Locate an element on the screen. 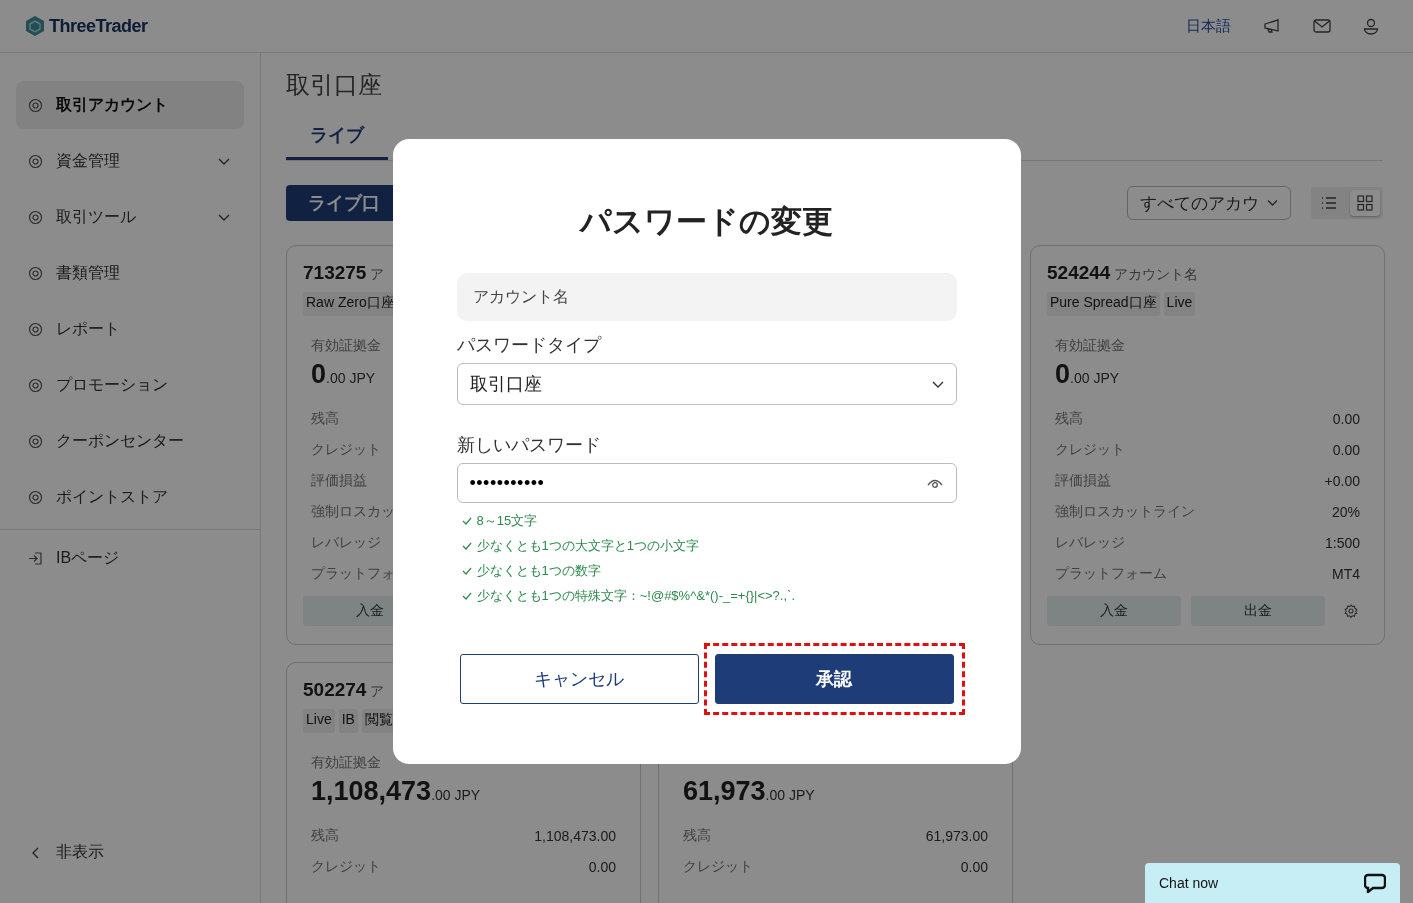 Image resolution: width=1413 pixels, height=903 pixels. row-label: 強制ロスカッ is located at coordinates (353, 511).